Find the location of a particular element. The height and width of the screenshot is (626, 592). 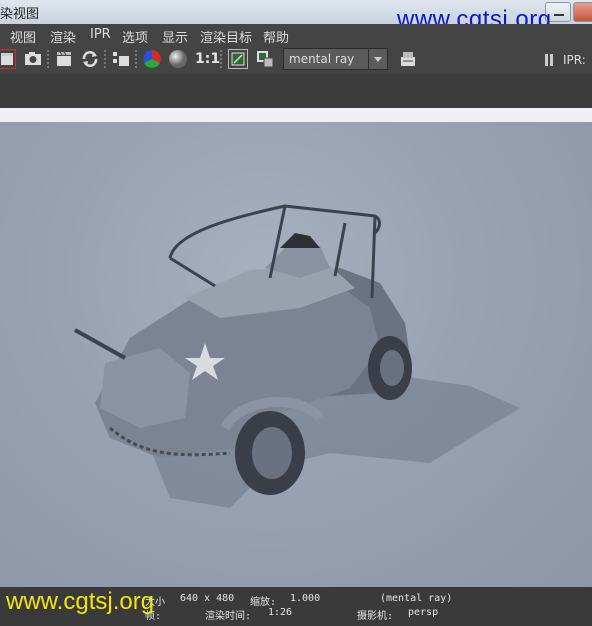

status-zoom-value: 1.000 is located at coordinates (305, 598).